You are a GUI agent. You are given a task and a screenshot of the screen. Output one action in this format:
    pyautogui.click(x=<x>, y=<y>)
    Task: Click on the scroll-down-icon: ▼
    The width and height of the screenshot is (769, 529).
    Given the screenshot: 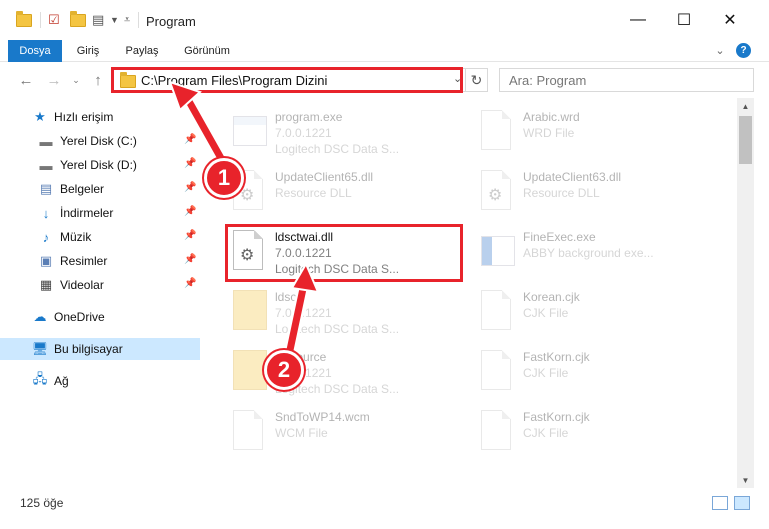 What is the action you would take?
    pyautogui.click(x=745, y=480)
    